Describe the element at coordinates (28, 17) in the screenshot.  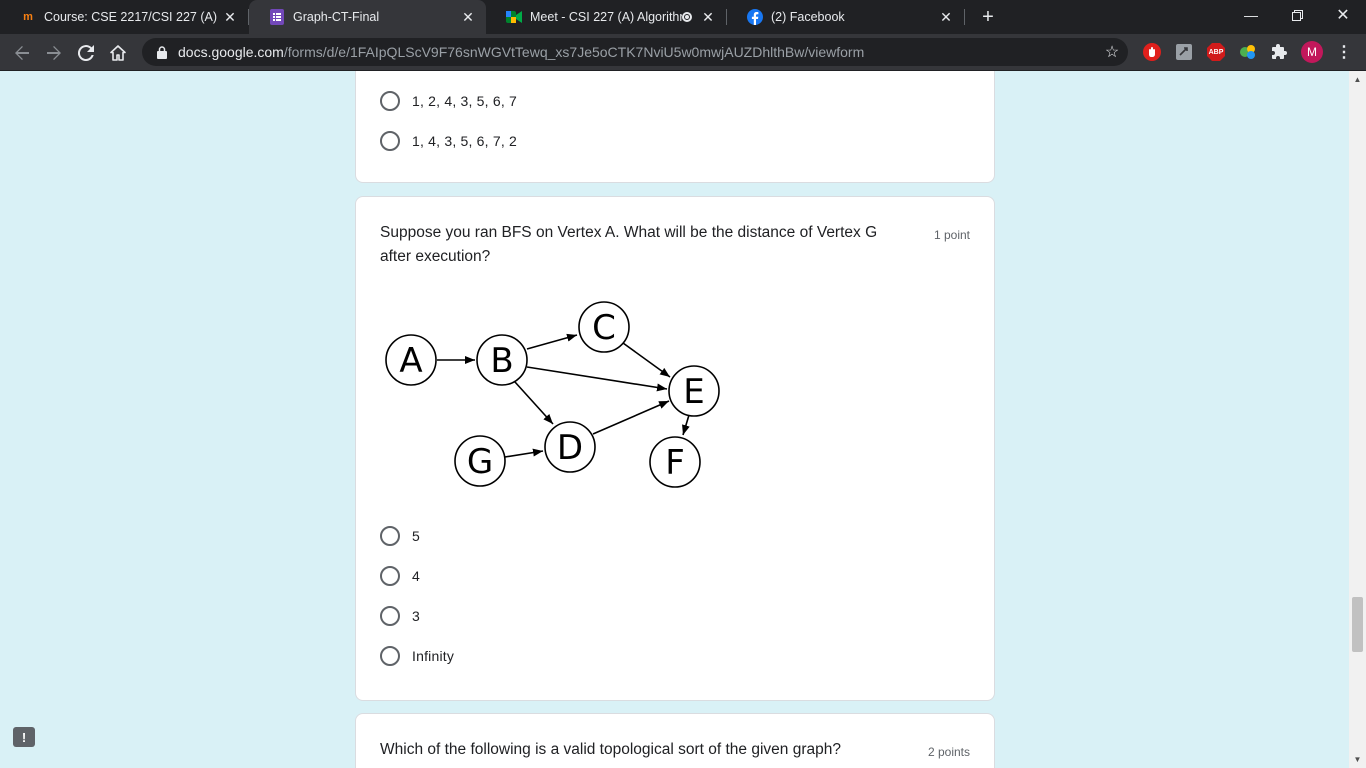
I see `moodle-icon: m` at that location.